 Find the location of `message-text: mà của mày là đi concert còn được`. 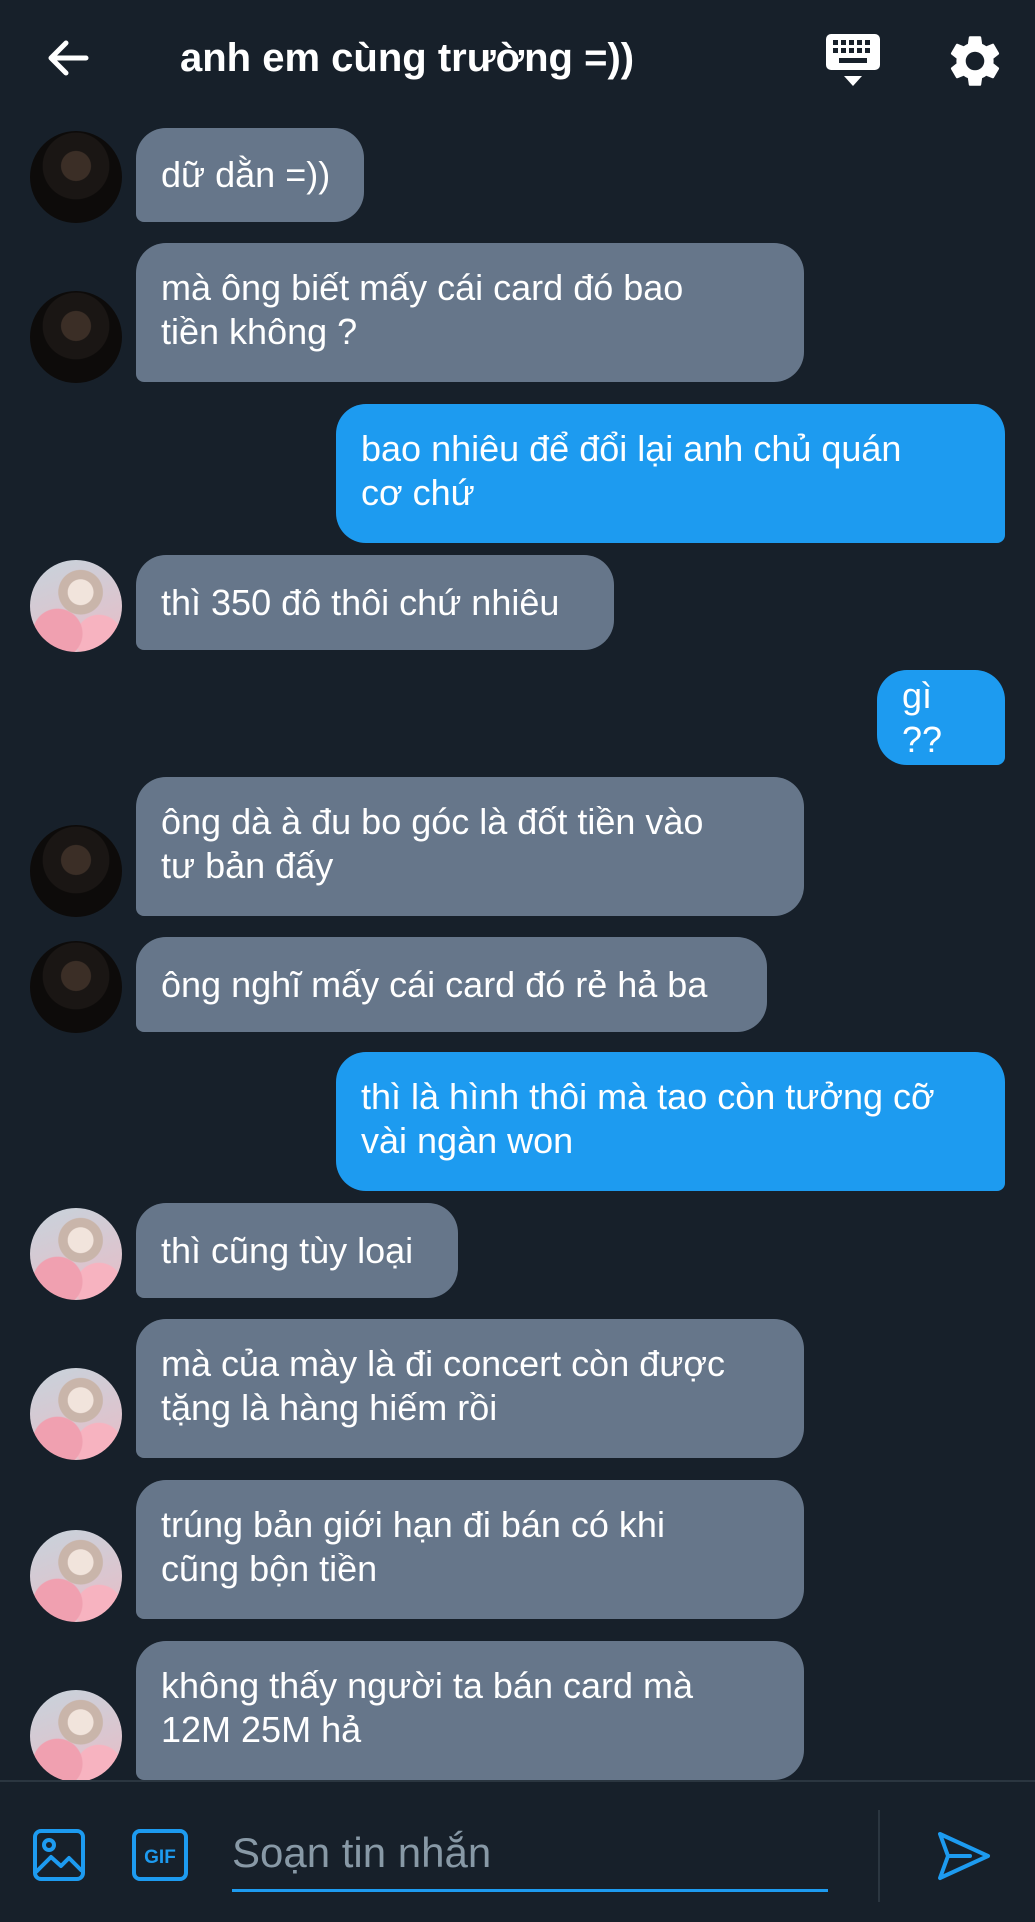

message-text: mà của mày là đi concert còn được is located at coordinates (443, 1363).